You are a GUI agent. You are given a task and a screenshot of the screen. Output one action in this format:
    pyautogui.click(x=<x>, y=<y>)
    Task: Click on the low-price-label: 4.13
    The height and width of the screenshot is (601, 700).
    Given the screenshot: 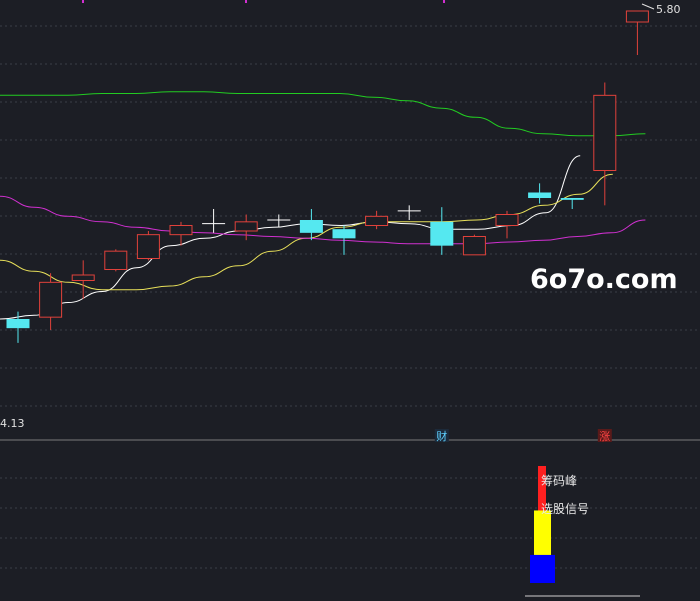 What is the action you would take?
    pyautogui.click(x=12, y=423)
    